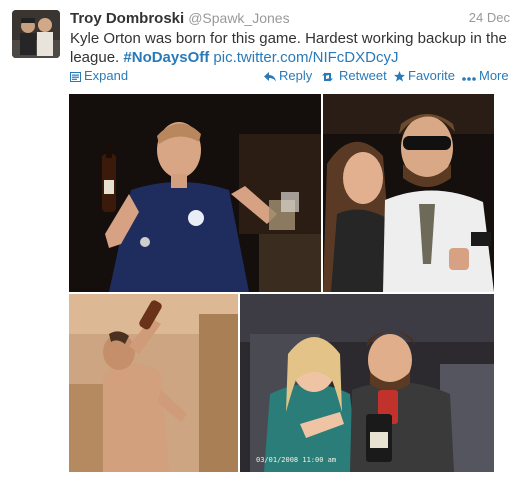 Image resolution: width=522 pixels, height=494 pixels. What do you see at coordinates (106, 75) in the screenshot?
I see `expand-label: Expand` at bounding box center [106, 75].